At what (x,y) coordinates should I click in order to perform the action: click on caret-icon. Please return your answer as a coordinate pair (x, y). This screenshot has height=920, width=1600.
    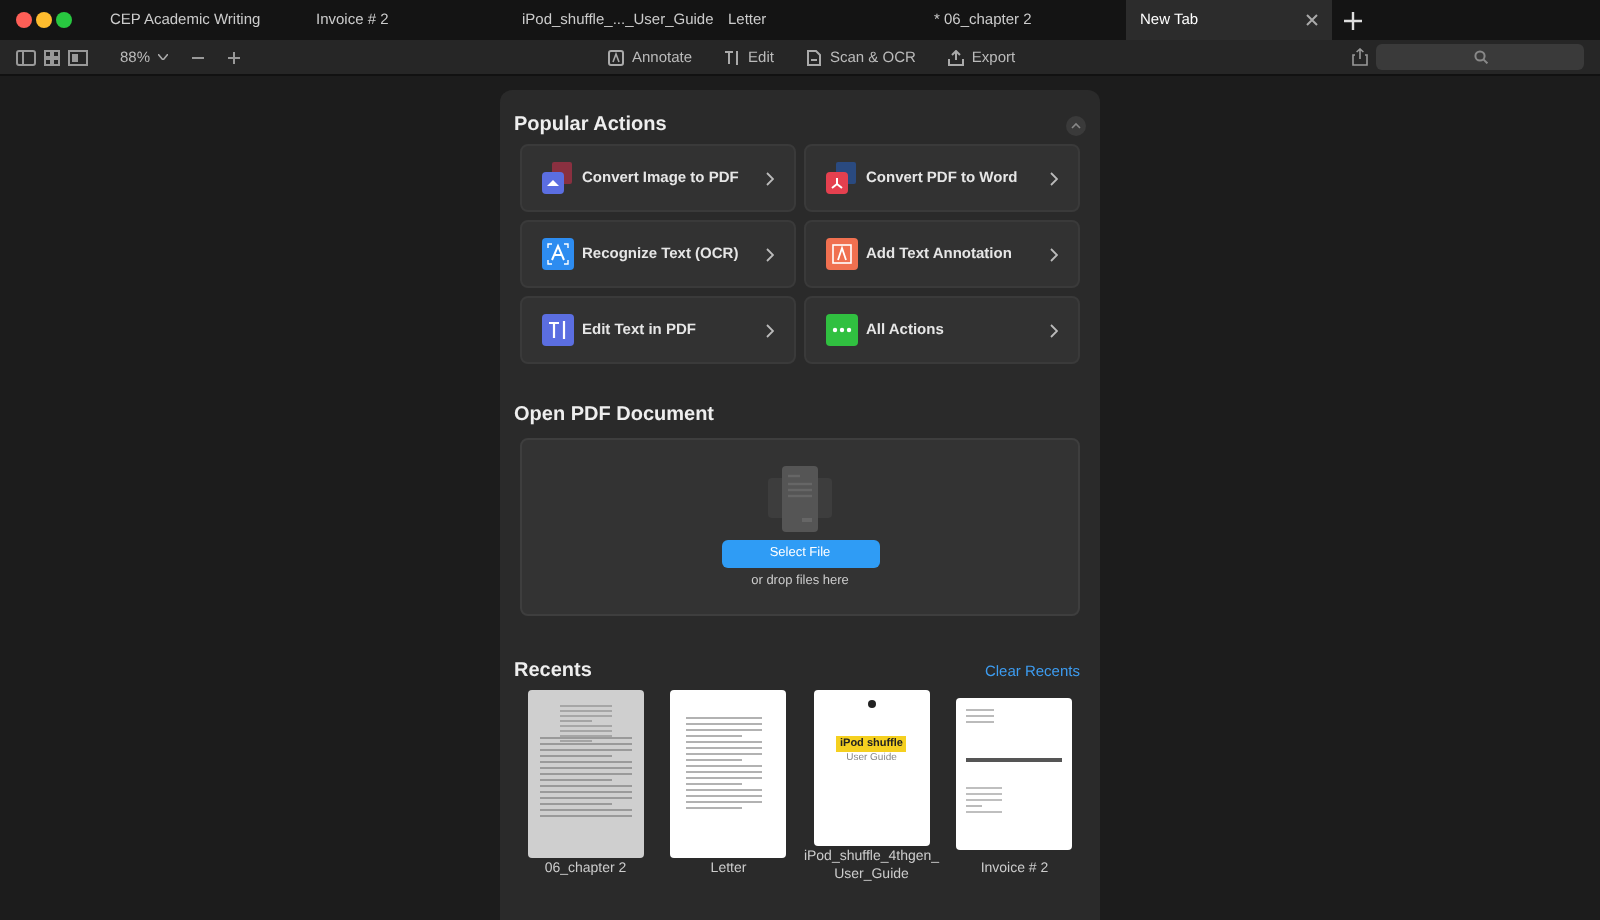
    Looking at the image, I should click on (163, 57).